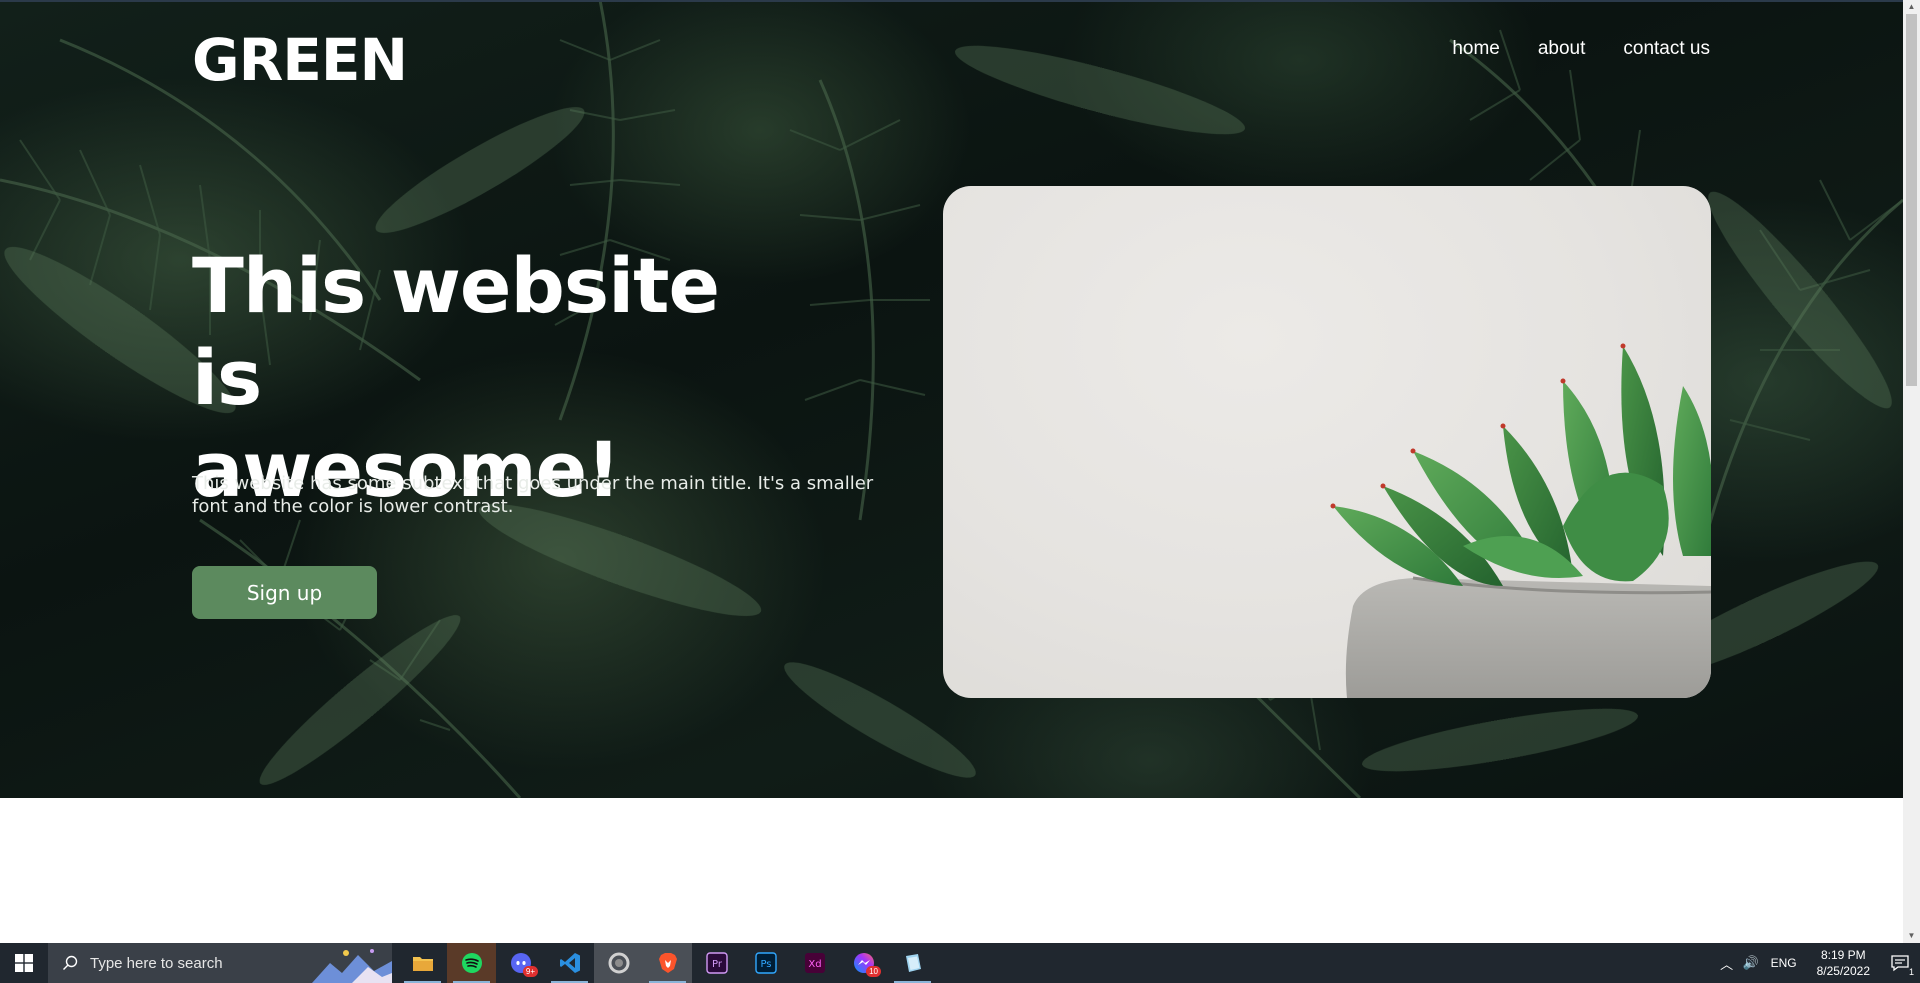 This screenshot has height=983, width=1920. I want to click on messenger-badge: 10, so click(873, 971).